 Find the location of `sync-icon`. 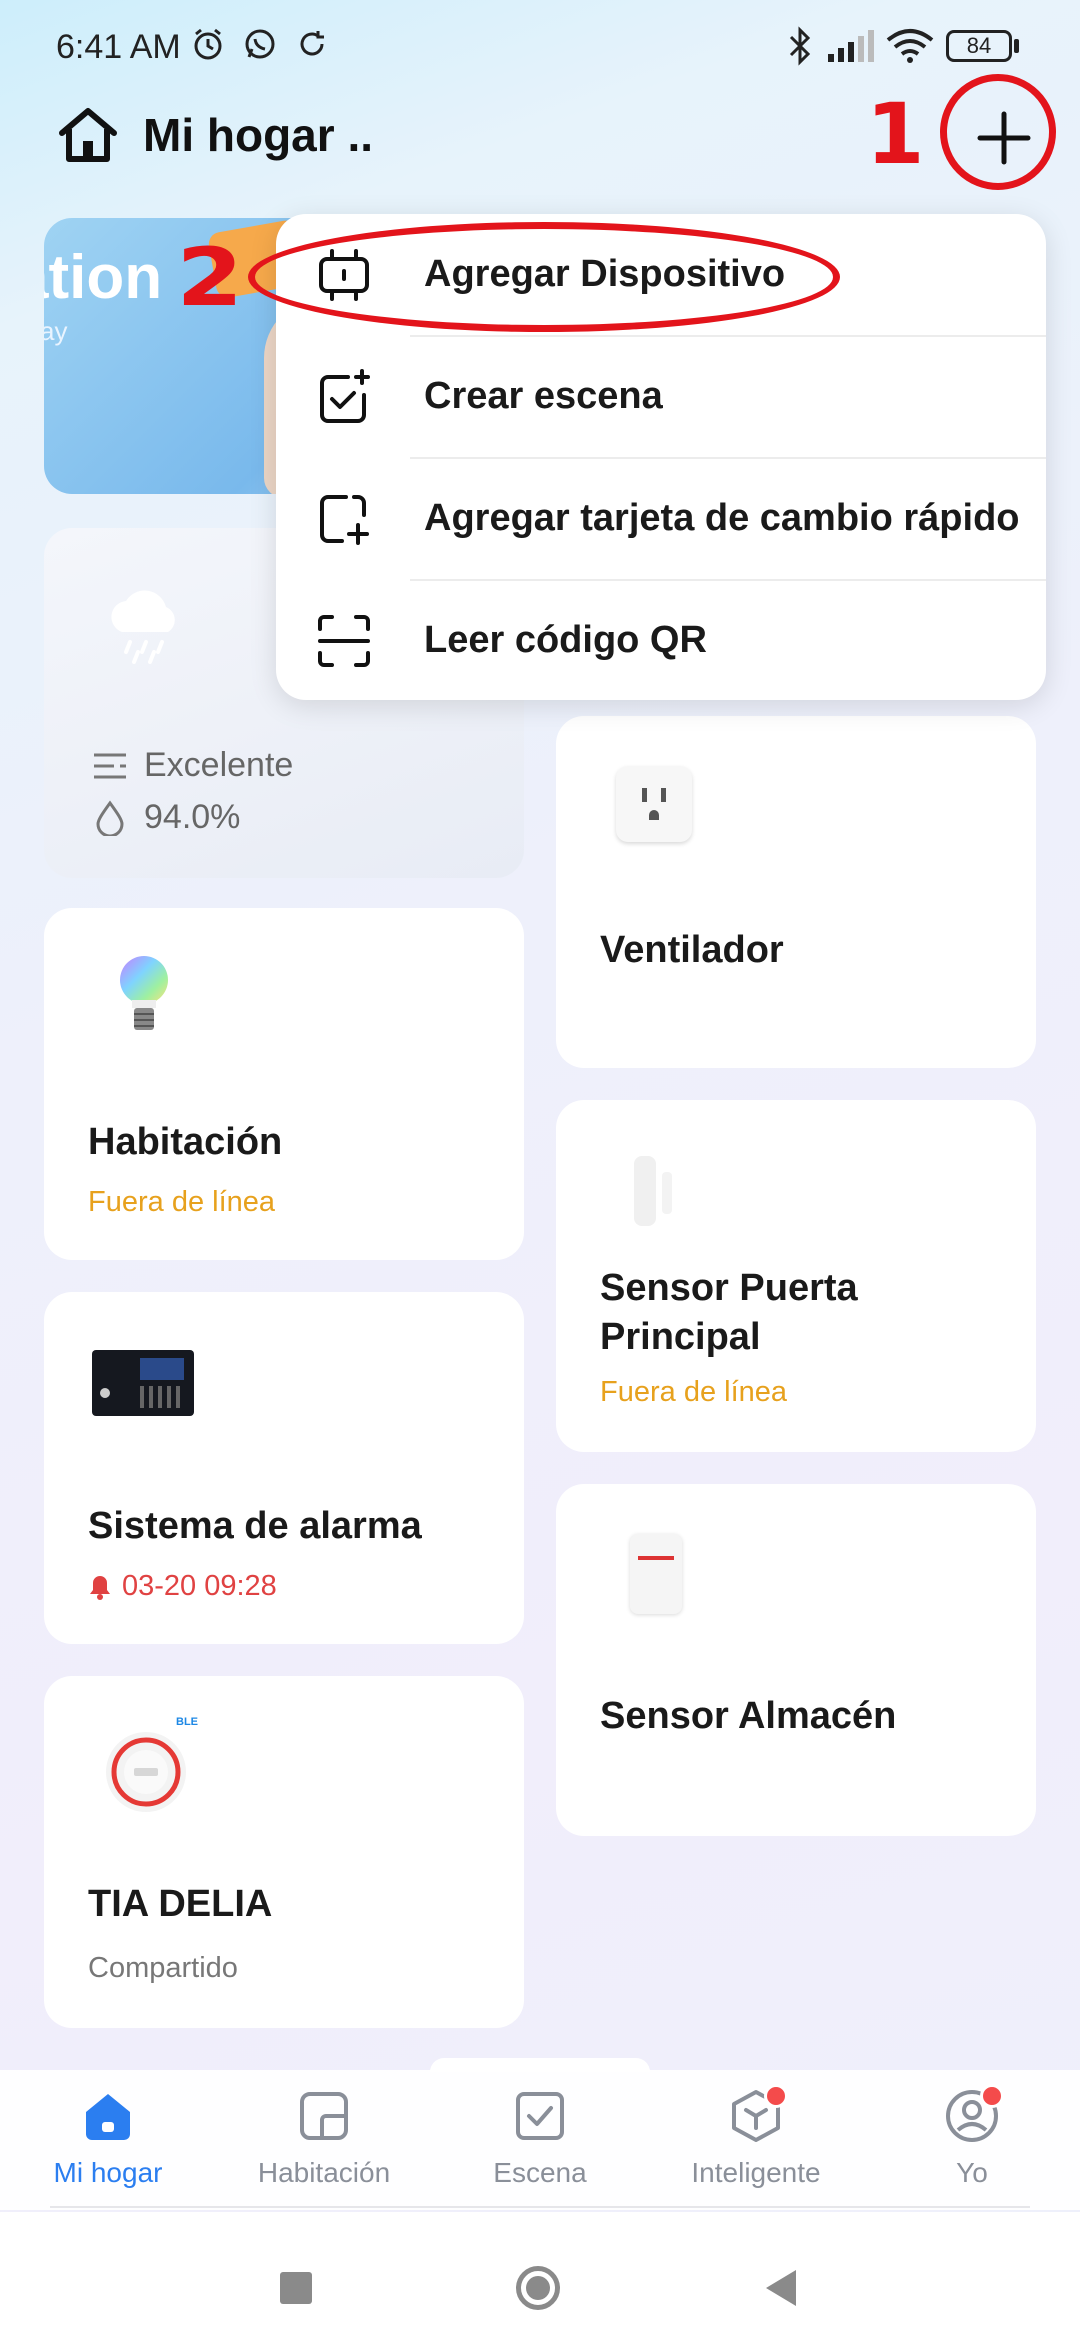

sync-icon is located at coordinates (312, 43).